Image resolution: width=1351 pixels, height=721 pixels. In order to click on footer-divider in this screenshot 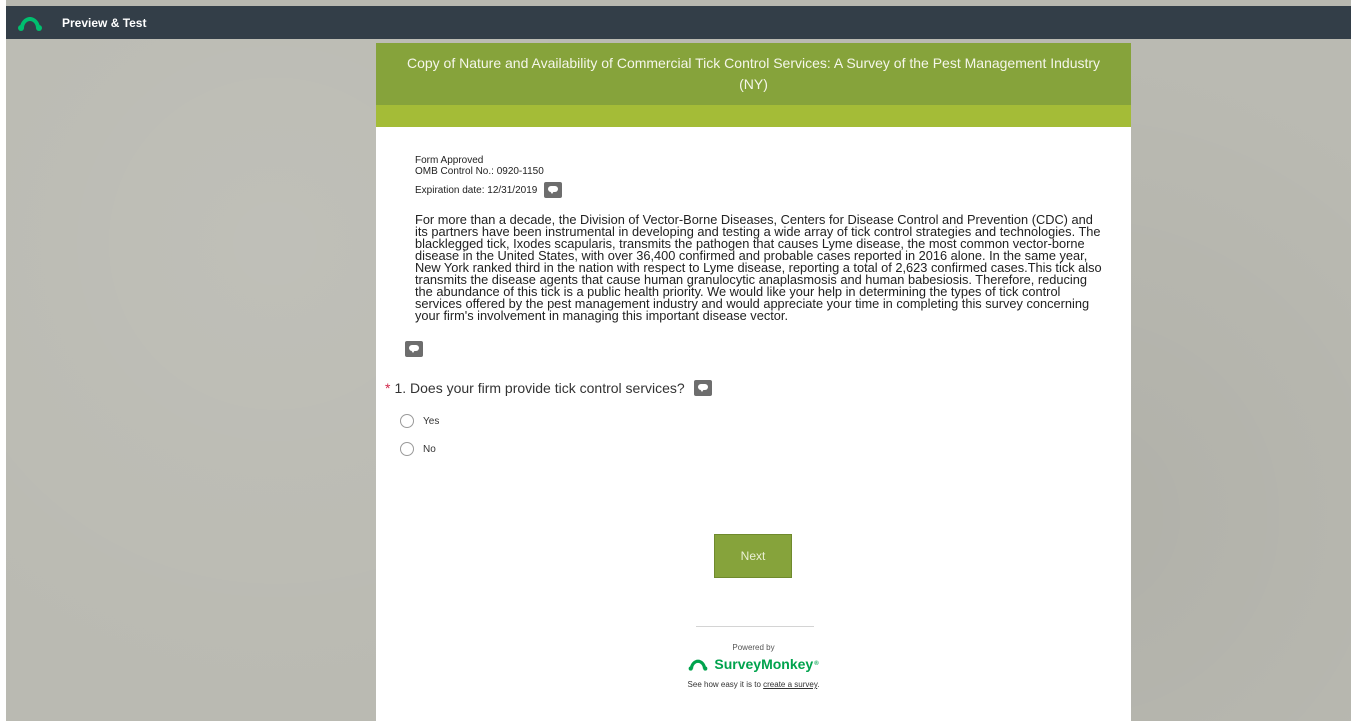, I will do `click(755, 626)`.